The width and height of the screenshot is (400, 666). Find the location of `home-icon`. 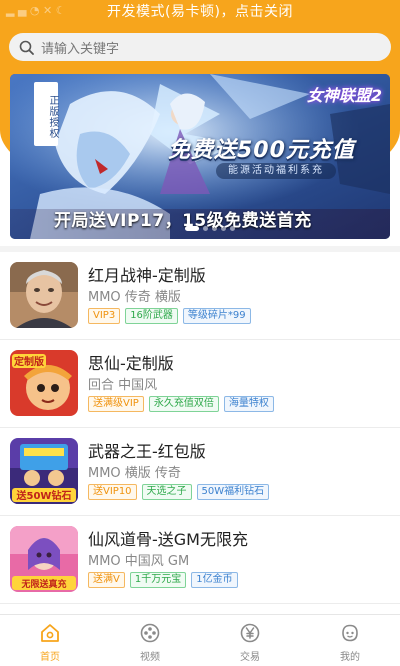

home-icon is located at coordinates (50, 633).